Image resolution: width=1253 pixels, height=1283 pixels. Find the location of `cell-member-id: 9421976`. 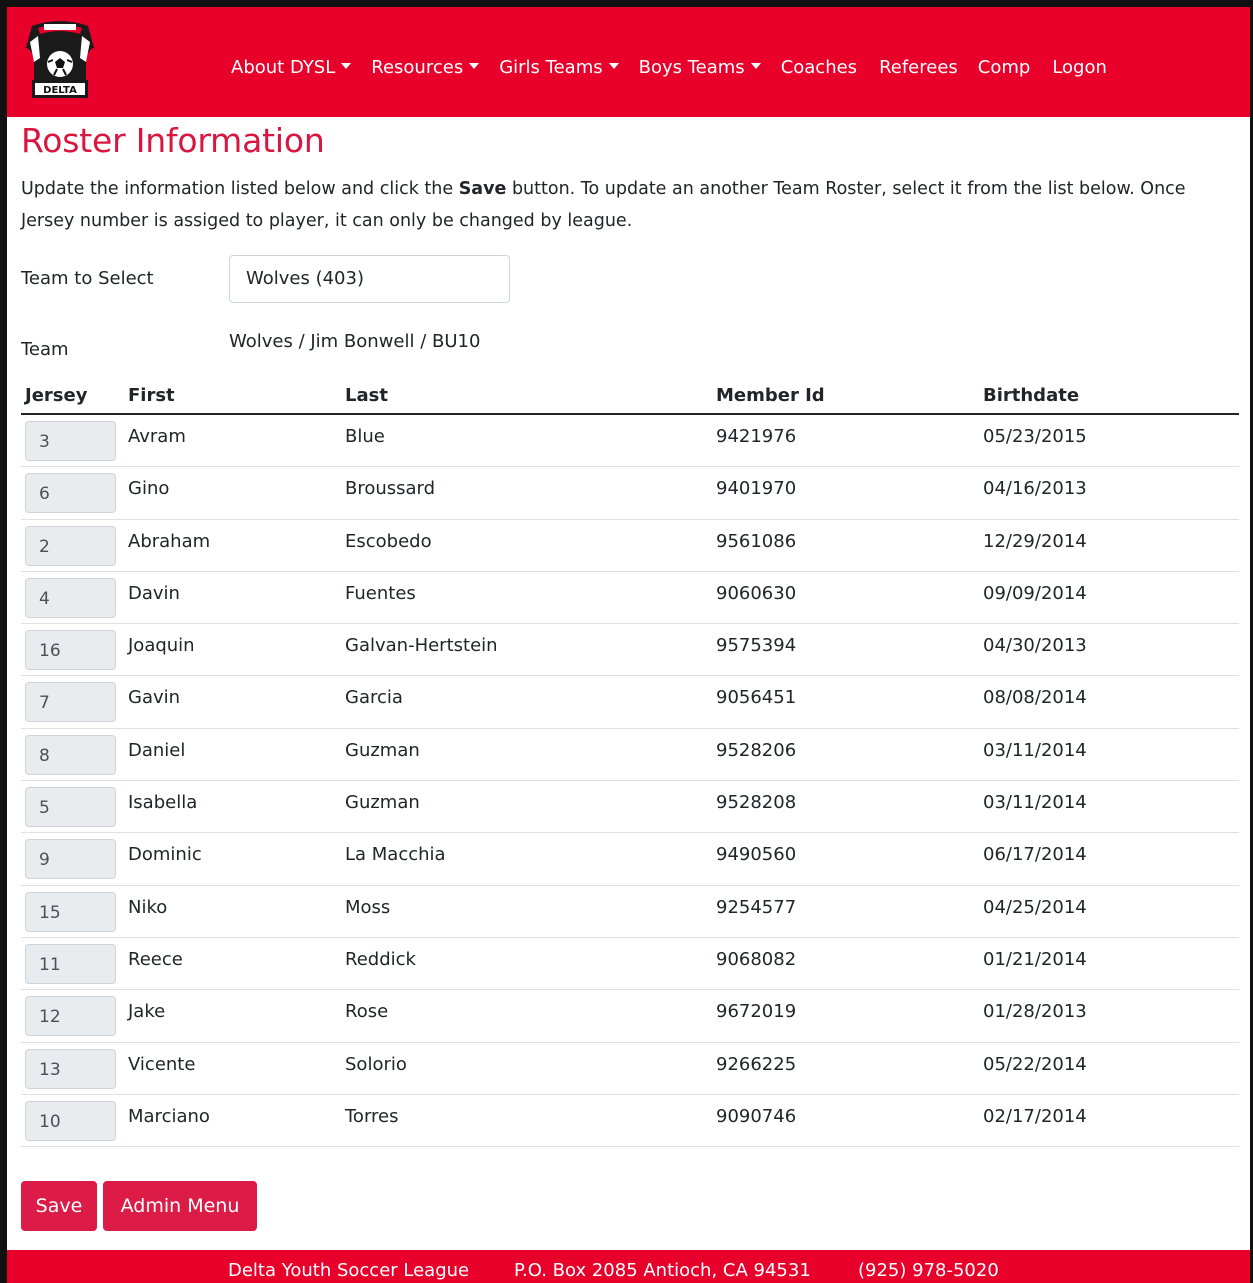

cell-member-id: 9421976 is located at coordinates (756, 436).